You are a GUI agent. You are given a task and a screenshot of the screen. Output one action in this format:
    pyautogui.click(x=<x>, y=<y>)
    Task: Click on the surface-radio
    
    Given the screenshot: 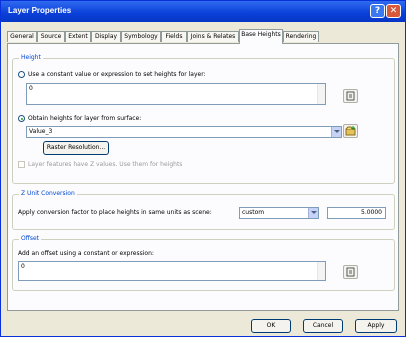 What is the action you would take?
    pyautogui.click(x=21, y=118)
    